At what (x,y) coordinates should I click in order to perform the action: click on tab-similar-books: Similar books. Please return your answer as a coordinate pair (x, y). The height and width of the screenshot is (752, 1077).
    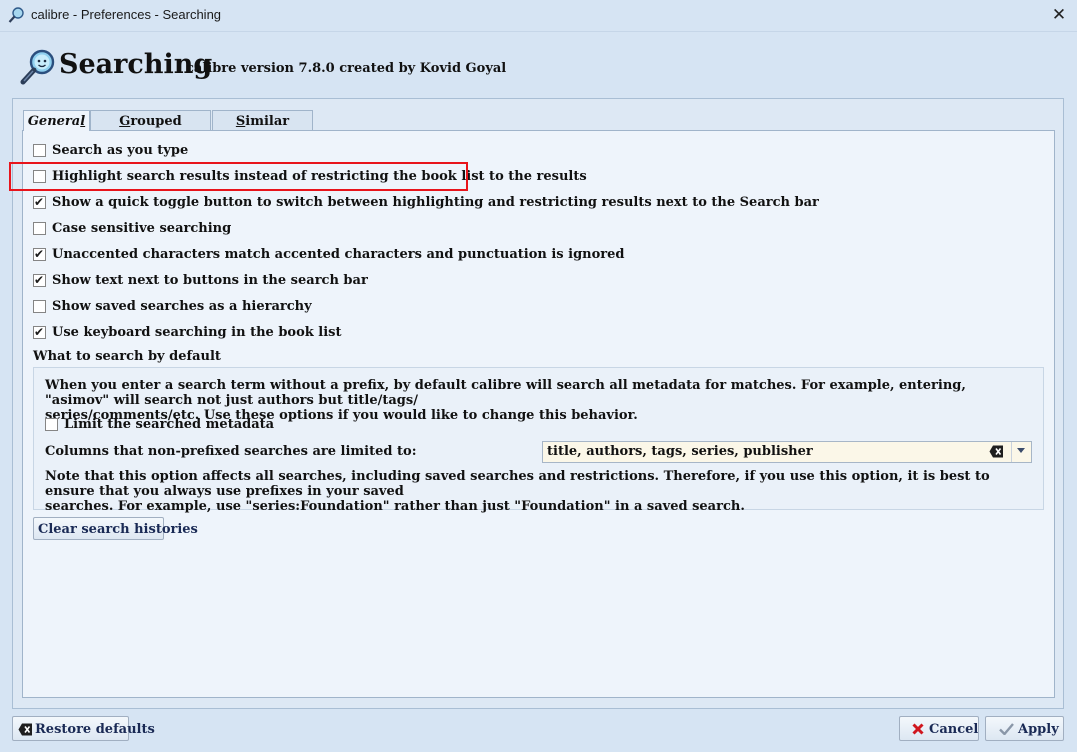
    Looking at the image, I should click on (262, 127).